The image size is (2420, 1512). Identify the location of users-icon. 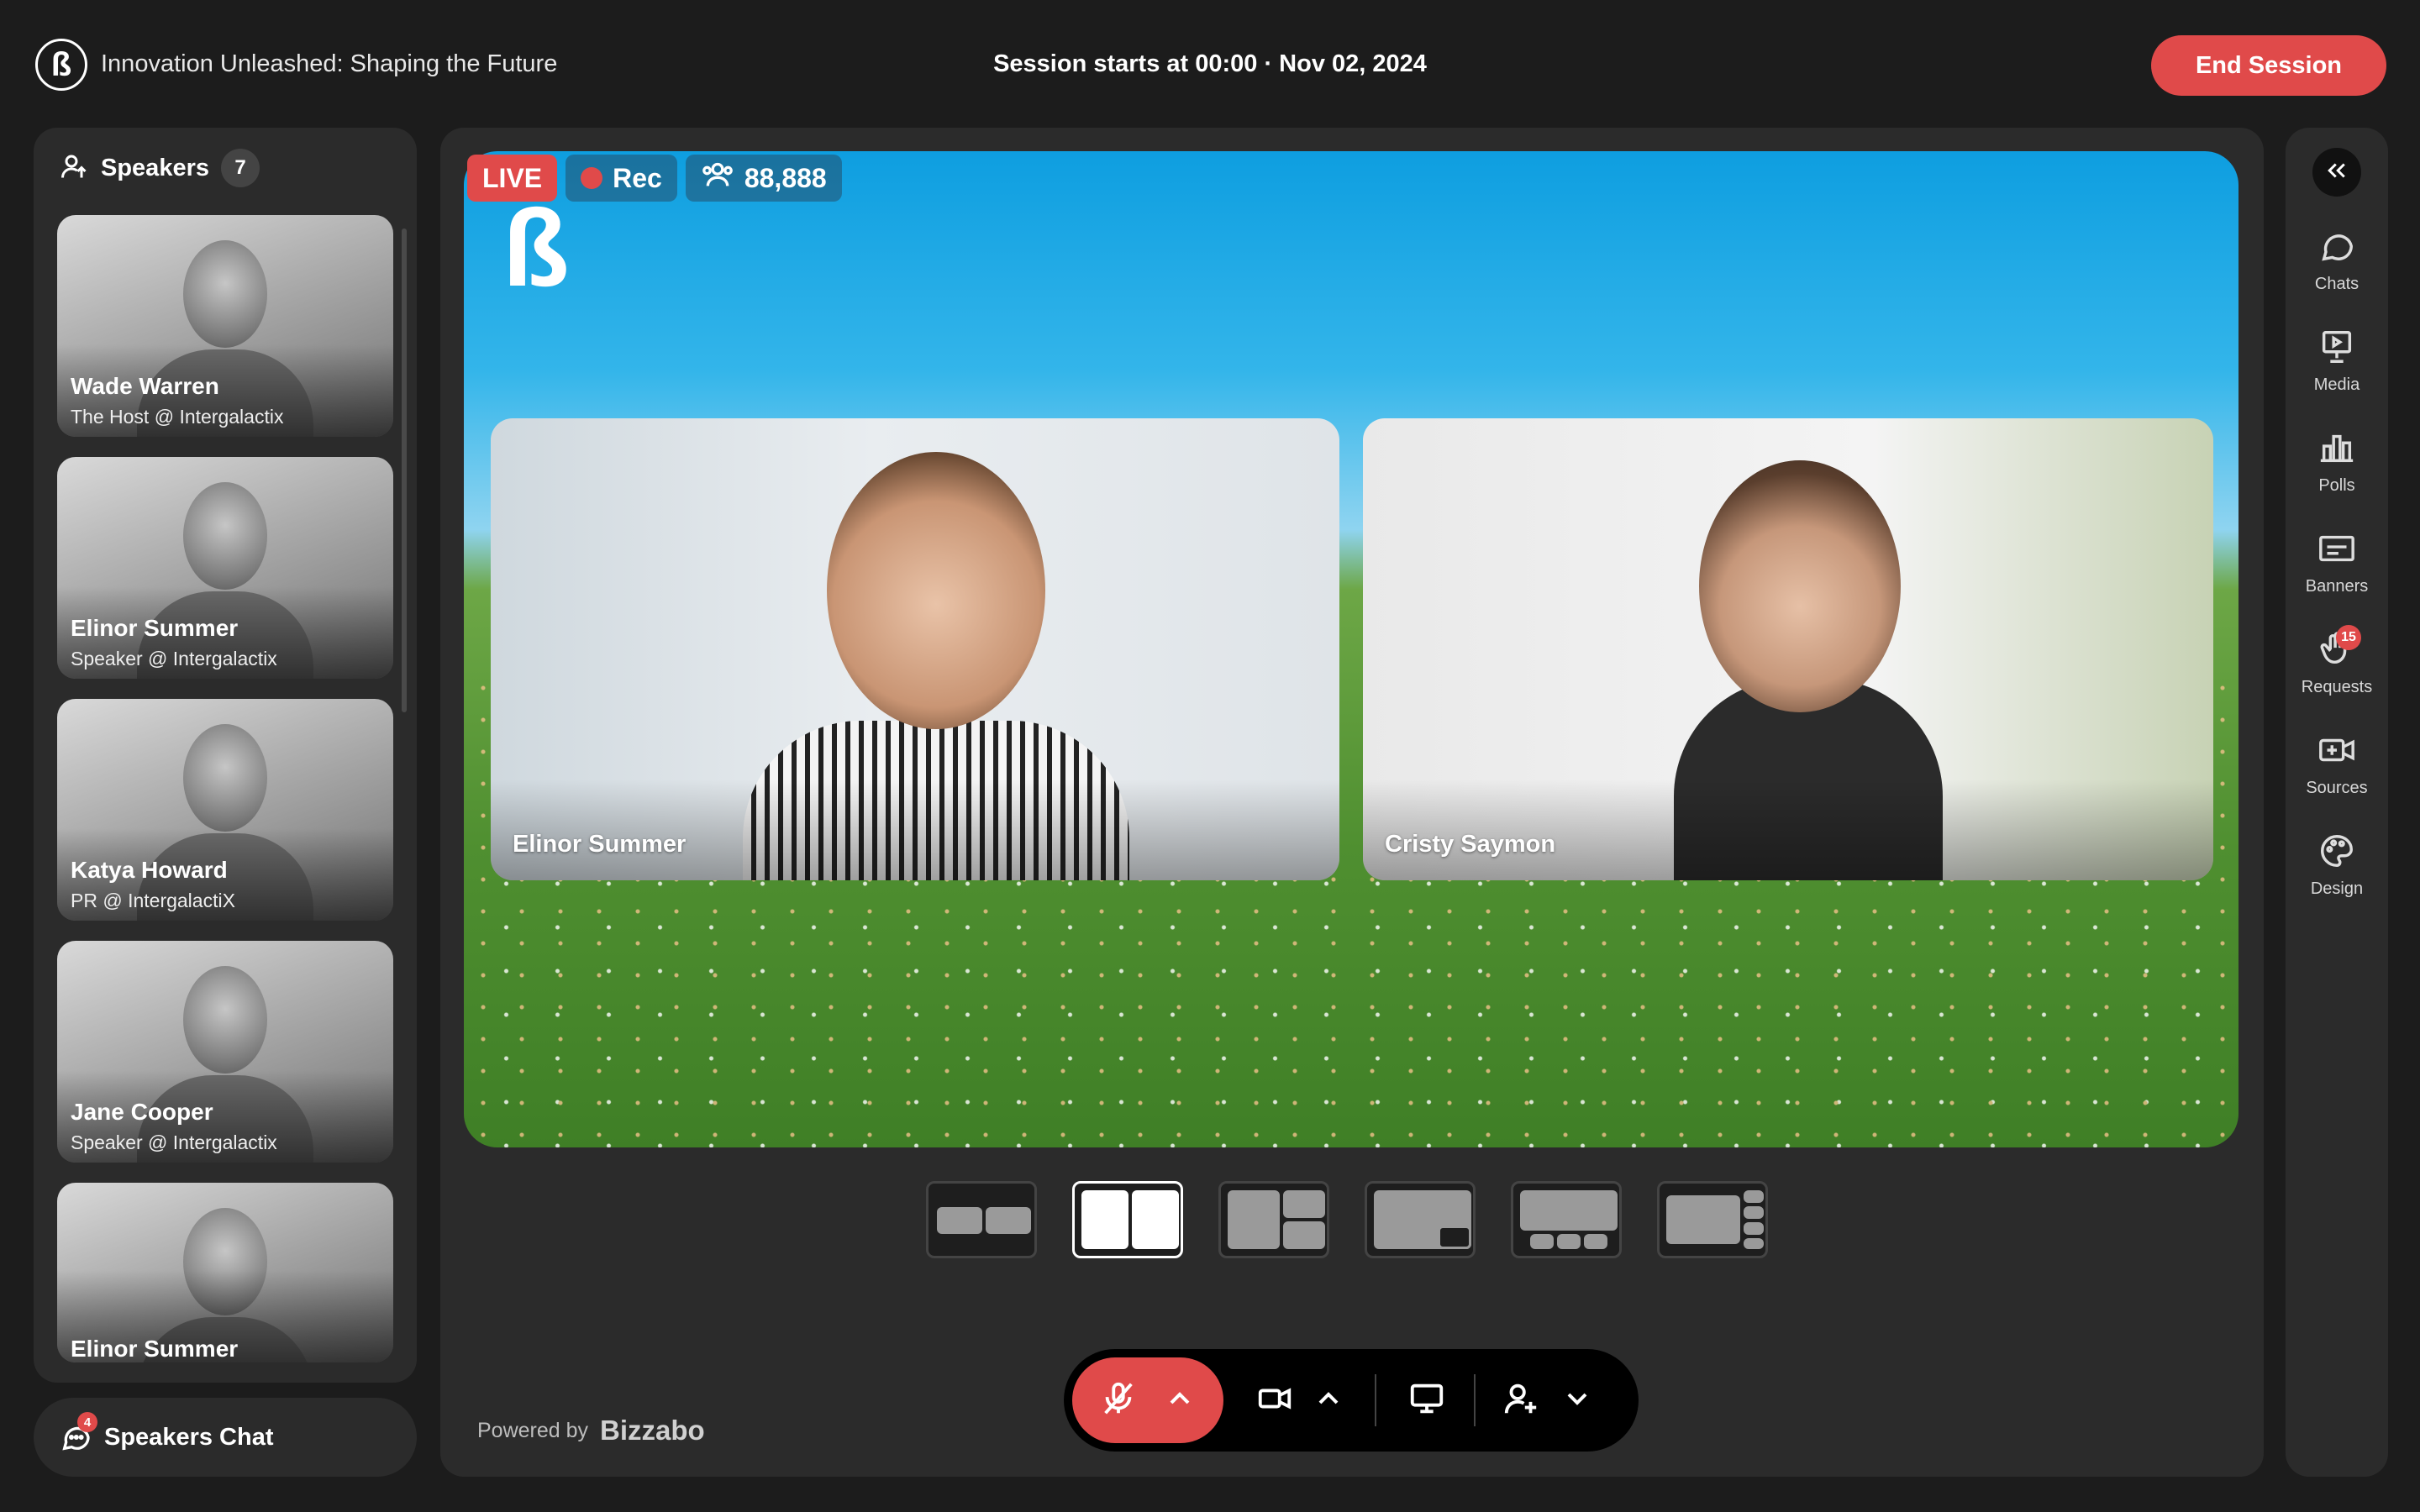
(718, 178).